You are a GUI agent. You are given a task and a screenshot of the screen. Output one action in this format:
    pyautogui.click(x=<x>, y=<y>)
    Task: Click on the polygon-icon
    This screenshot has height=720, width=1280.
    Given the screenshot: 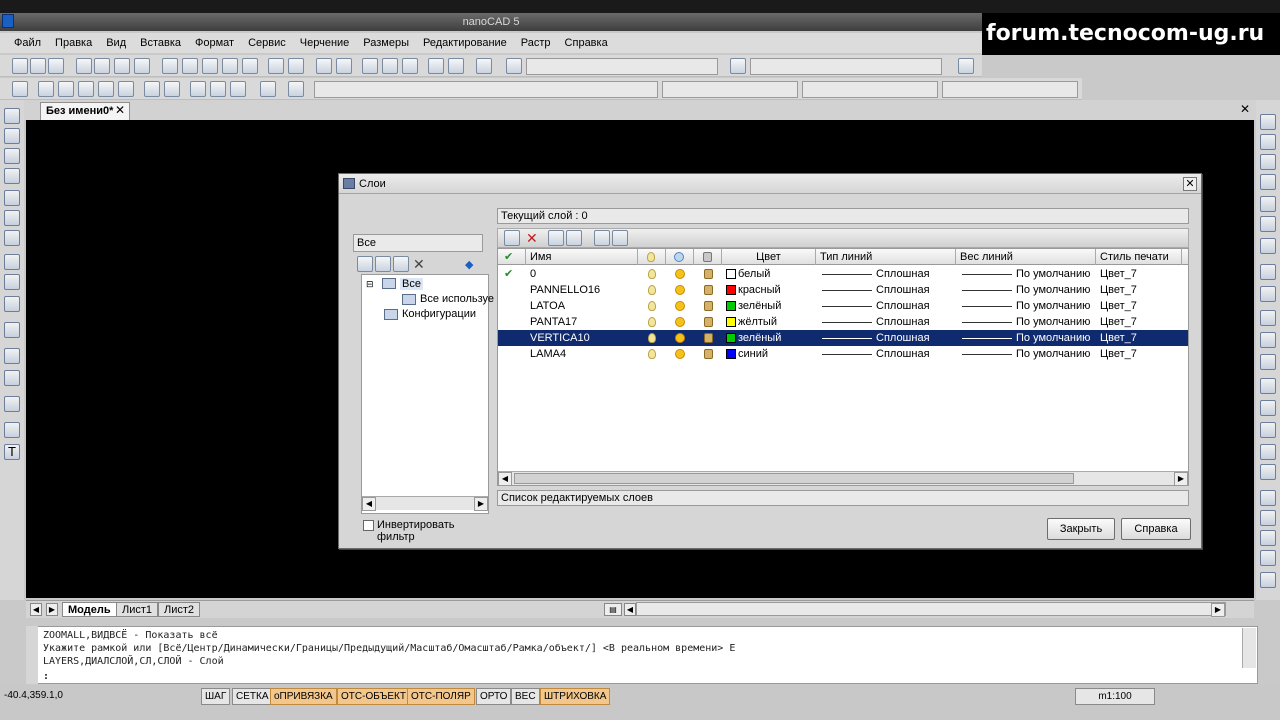 What is the action you would take?
    pyautogui.click(x=12, y=176)
    